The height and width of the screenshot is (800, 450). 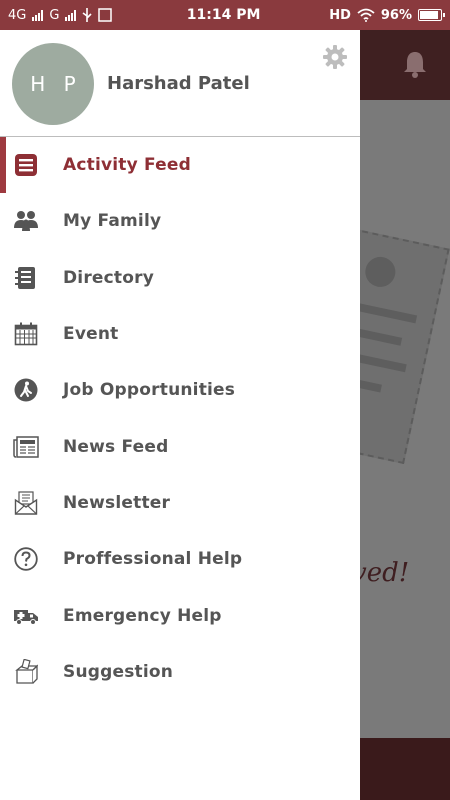 I want to click on menu-item-news-feed: News Feed, so click(x=180, y=446).